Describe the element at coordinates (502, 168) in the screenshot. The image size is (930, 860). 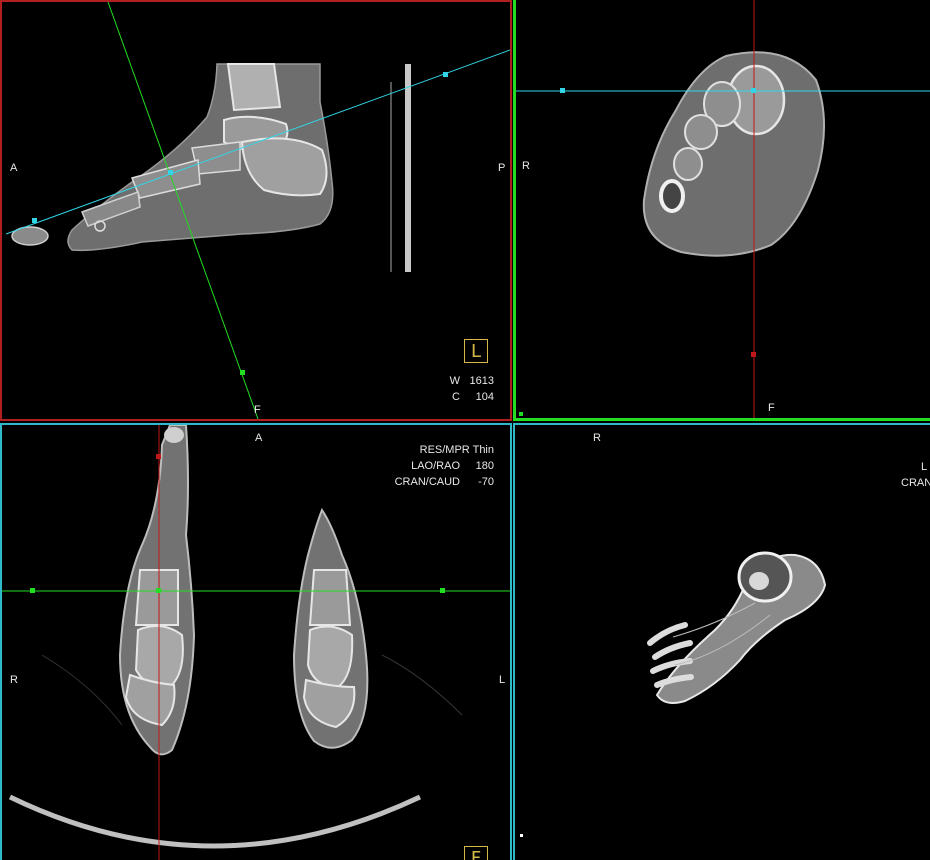
I see `orientation-label-posterior: P` at that location.